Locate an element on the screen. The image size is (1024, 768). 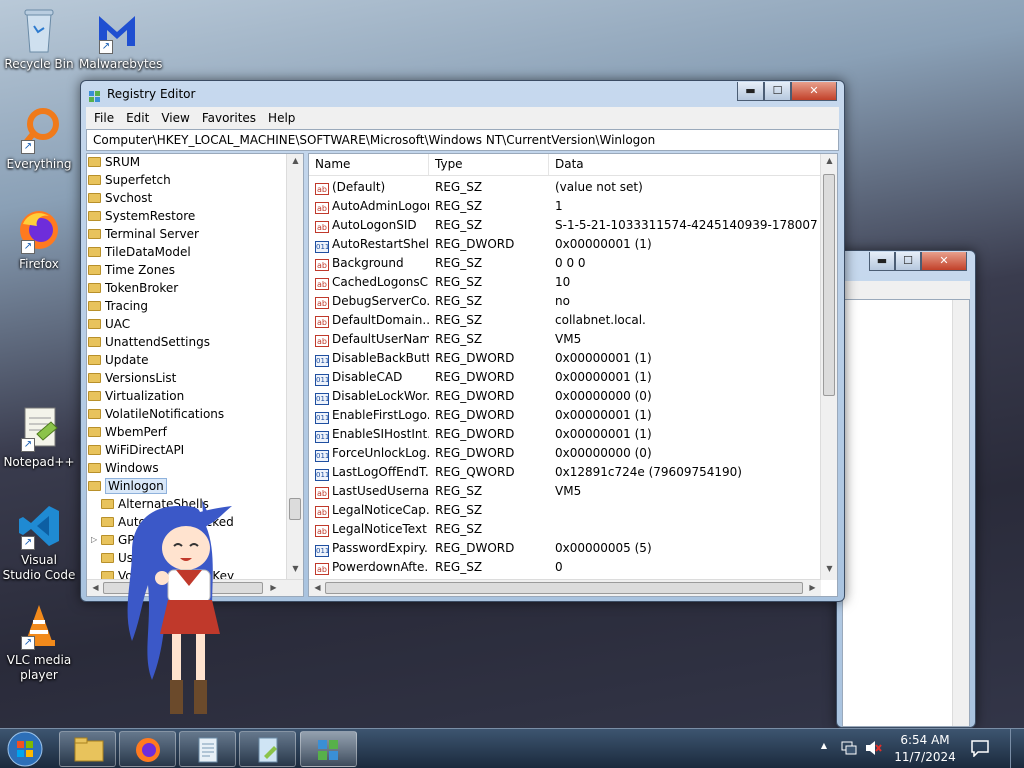
start-button is located at coordinates (25, 749).